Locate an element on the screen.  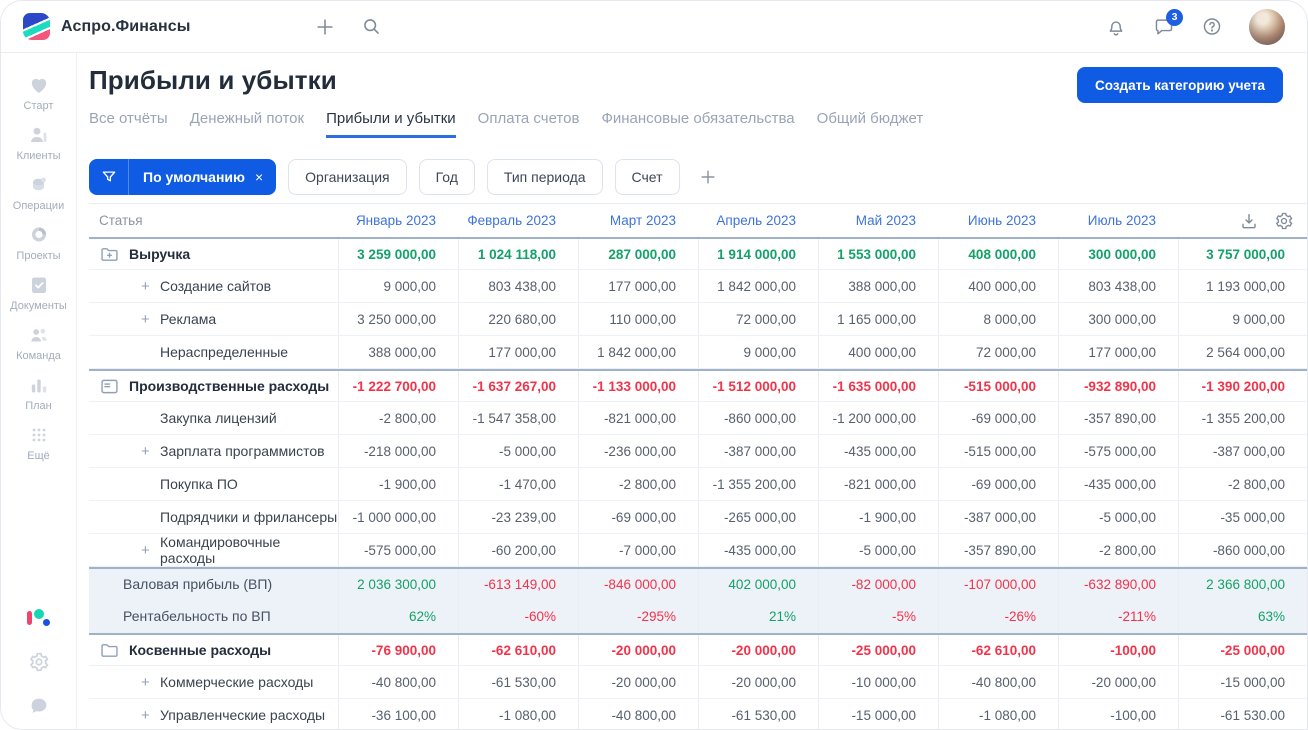
sidebar-item-Проекты: Проекты is located at coordinates (39, 242).